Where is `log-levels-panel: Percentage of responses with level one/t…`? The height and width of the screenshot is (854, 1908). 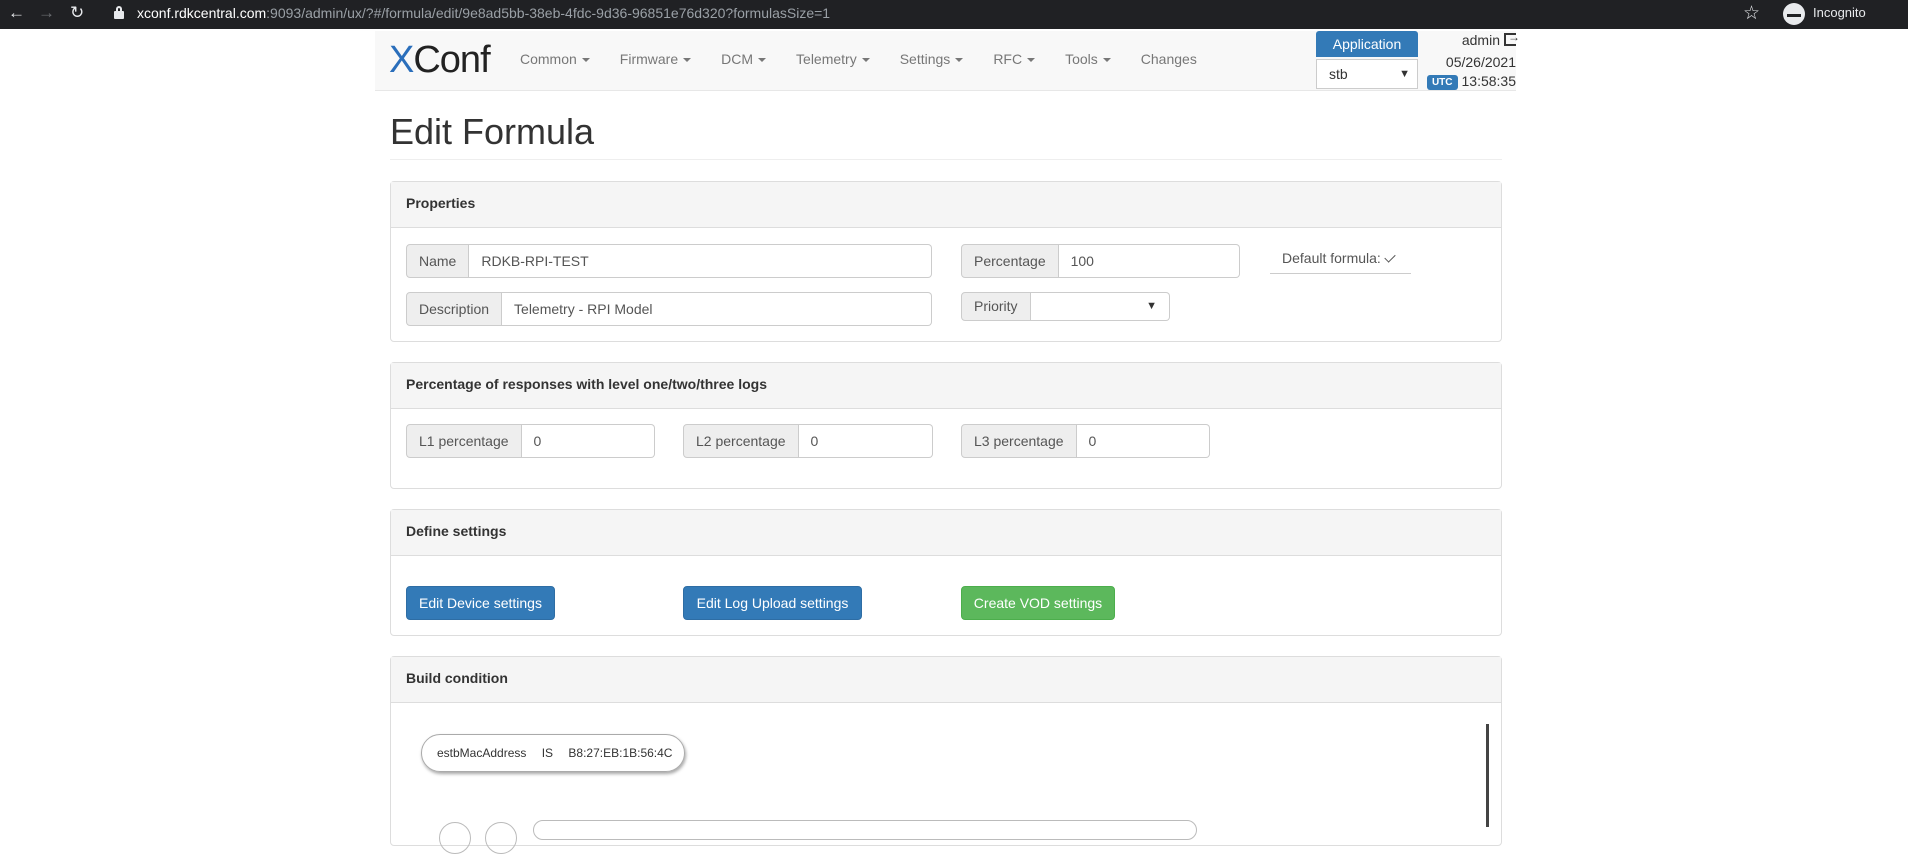
log-levels-panel: Percentage of responses with level one/t… is located at coordinates (946, 425).